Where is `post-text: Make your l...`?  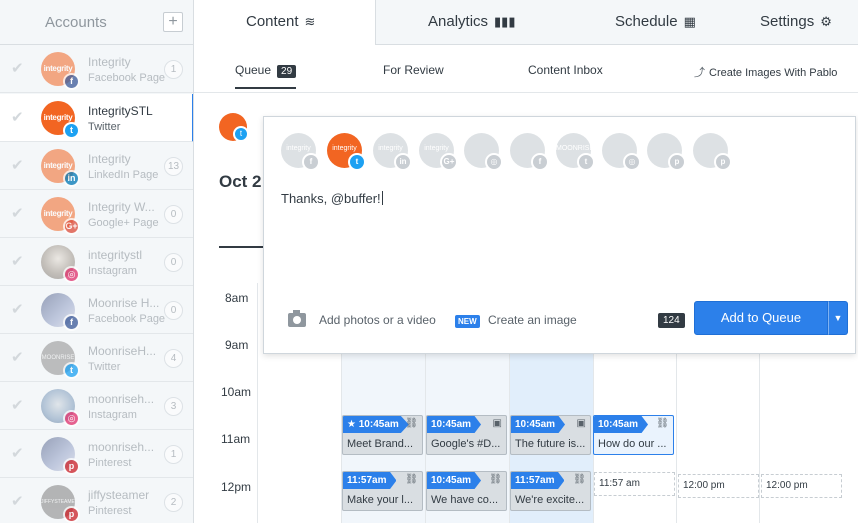 post-text: Make your l... is located at coordinates (380, 500).